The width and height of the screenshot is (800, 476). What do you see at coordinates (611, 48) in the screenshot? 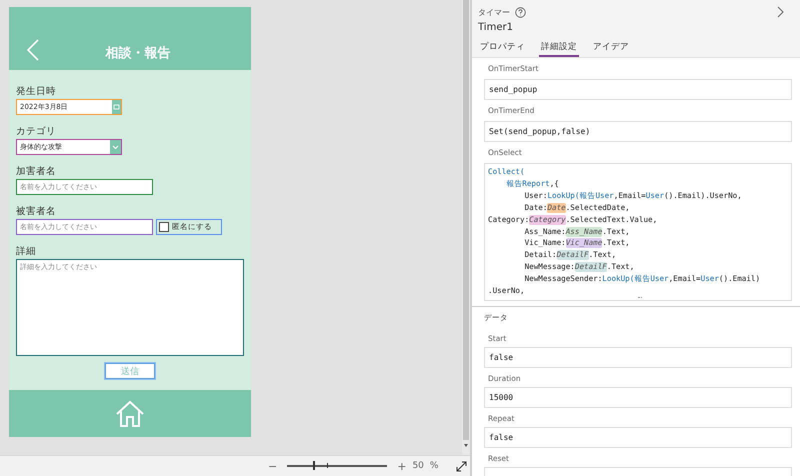
I see `tab: アイデア` at bounding box center [611, 48].